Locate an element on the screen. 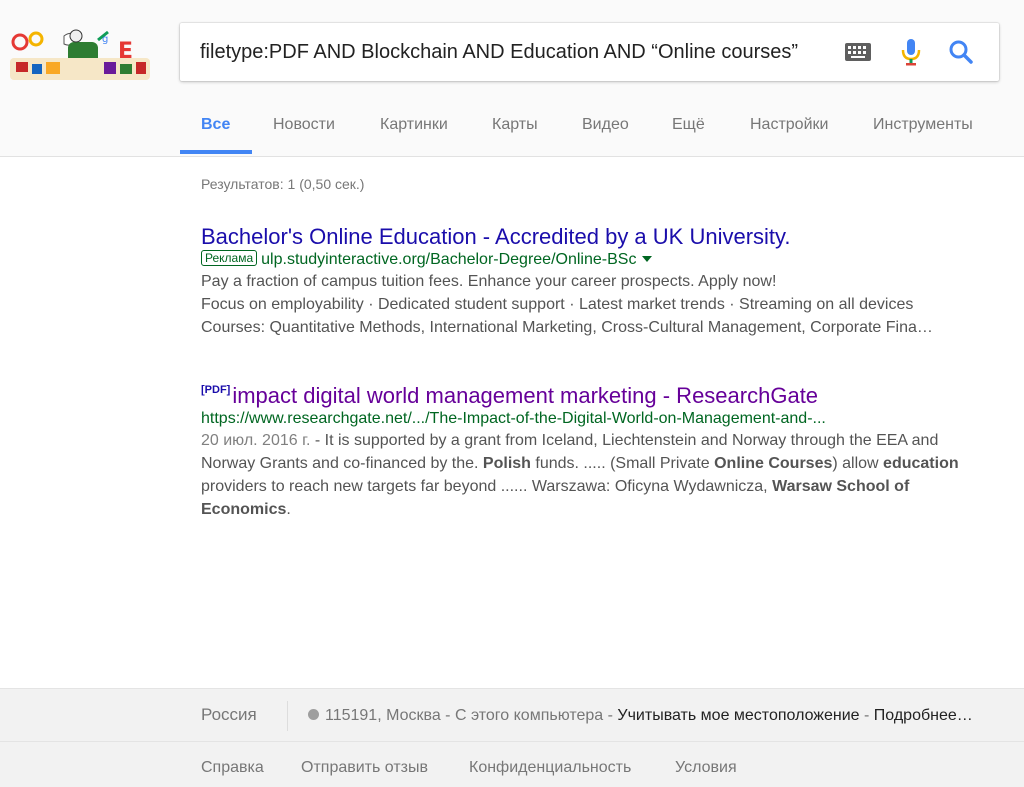 Image resolution: width=1024 pixels, height=787 pixels. location-source: С этого компьютера is located at coordinates (529, 715).